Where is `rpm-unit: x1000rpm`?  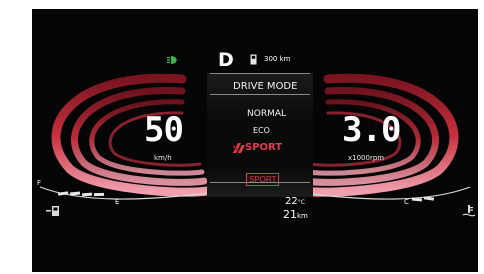
rpm-unit: x1000rpm is located at coordinates (366, 158).